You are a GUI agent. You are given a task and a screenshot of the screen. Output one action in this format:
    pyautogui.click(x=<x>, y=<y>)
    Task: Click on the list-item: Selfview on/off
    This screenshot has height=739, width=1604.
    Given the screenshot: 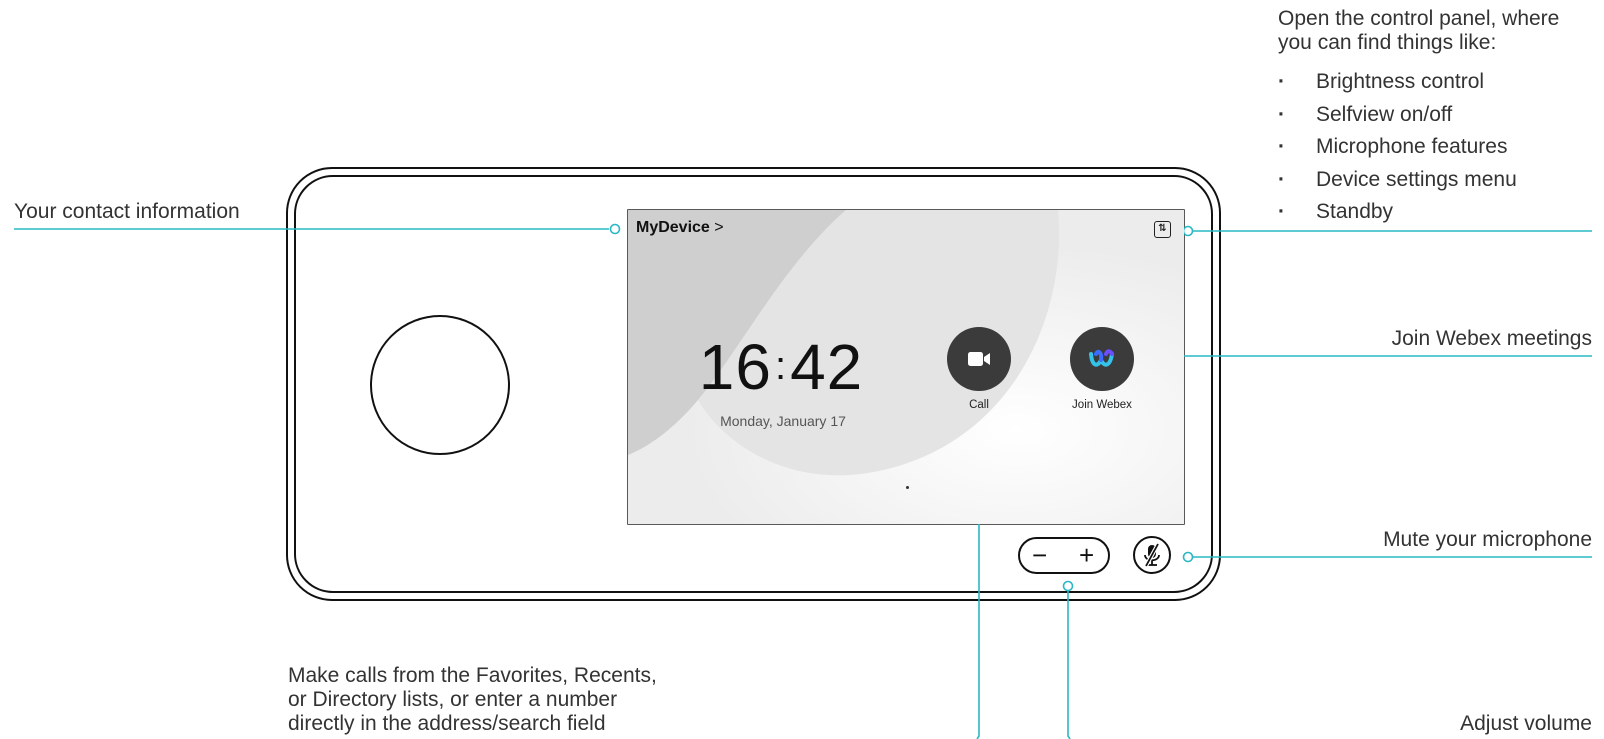 What is the action you would take?
    pyautogui.click(x=1397, y=115)
    